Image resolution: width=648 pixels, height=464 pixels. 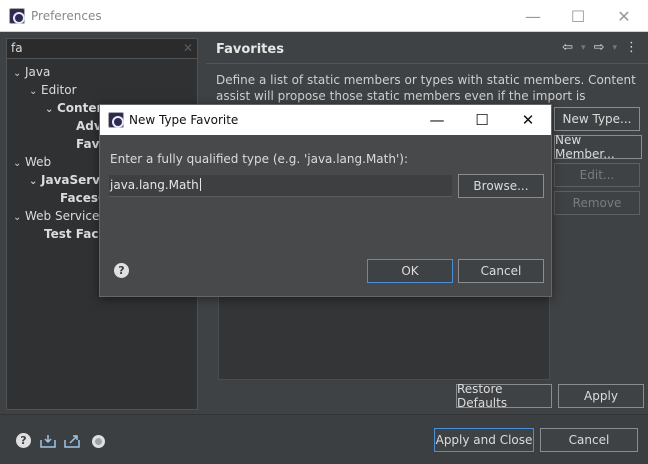 What do you see at coordinates (121, 270) in the screenshot?
I see `dialog-help-icon: ?` at bounding box center [121, 270].